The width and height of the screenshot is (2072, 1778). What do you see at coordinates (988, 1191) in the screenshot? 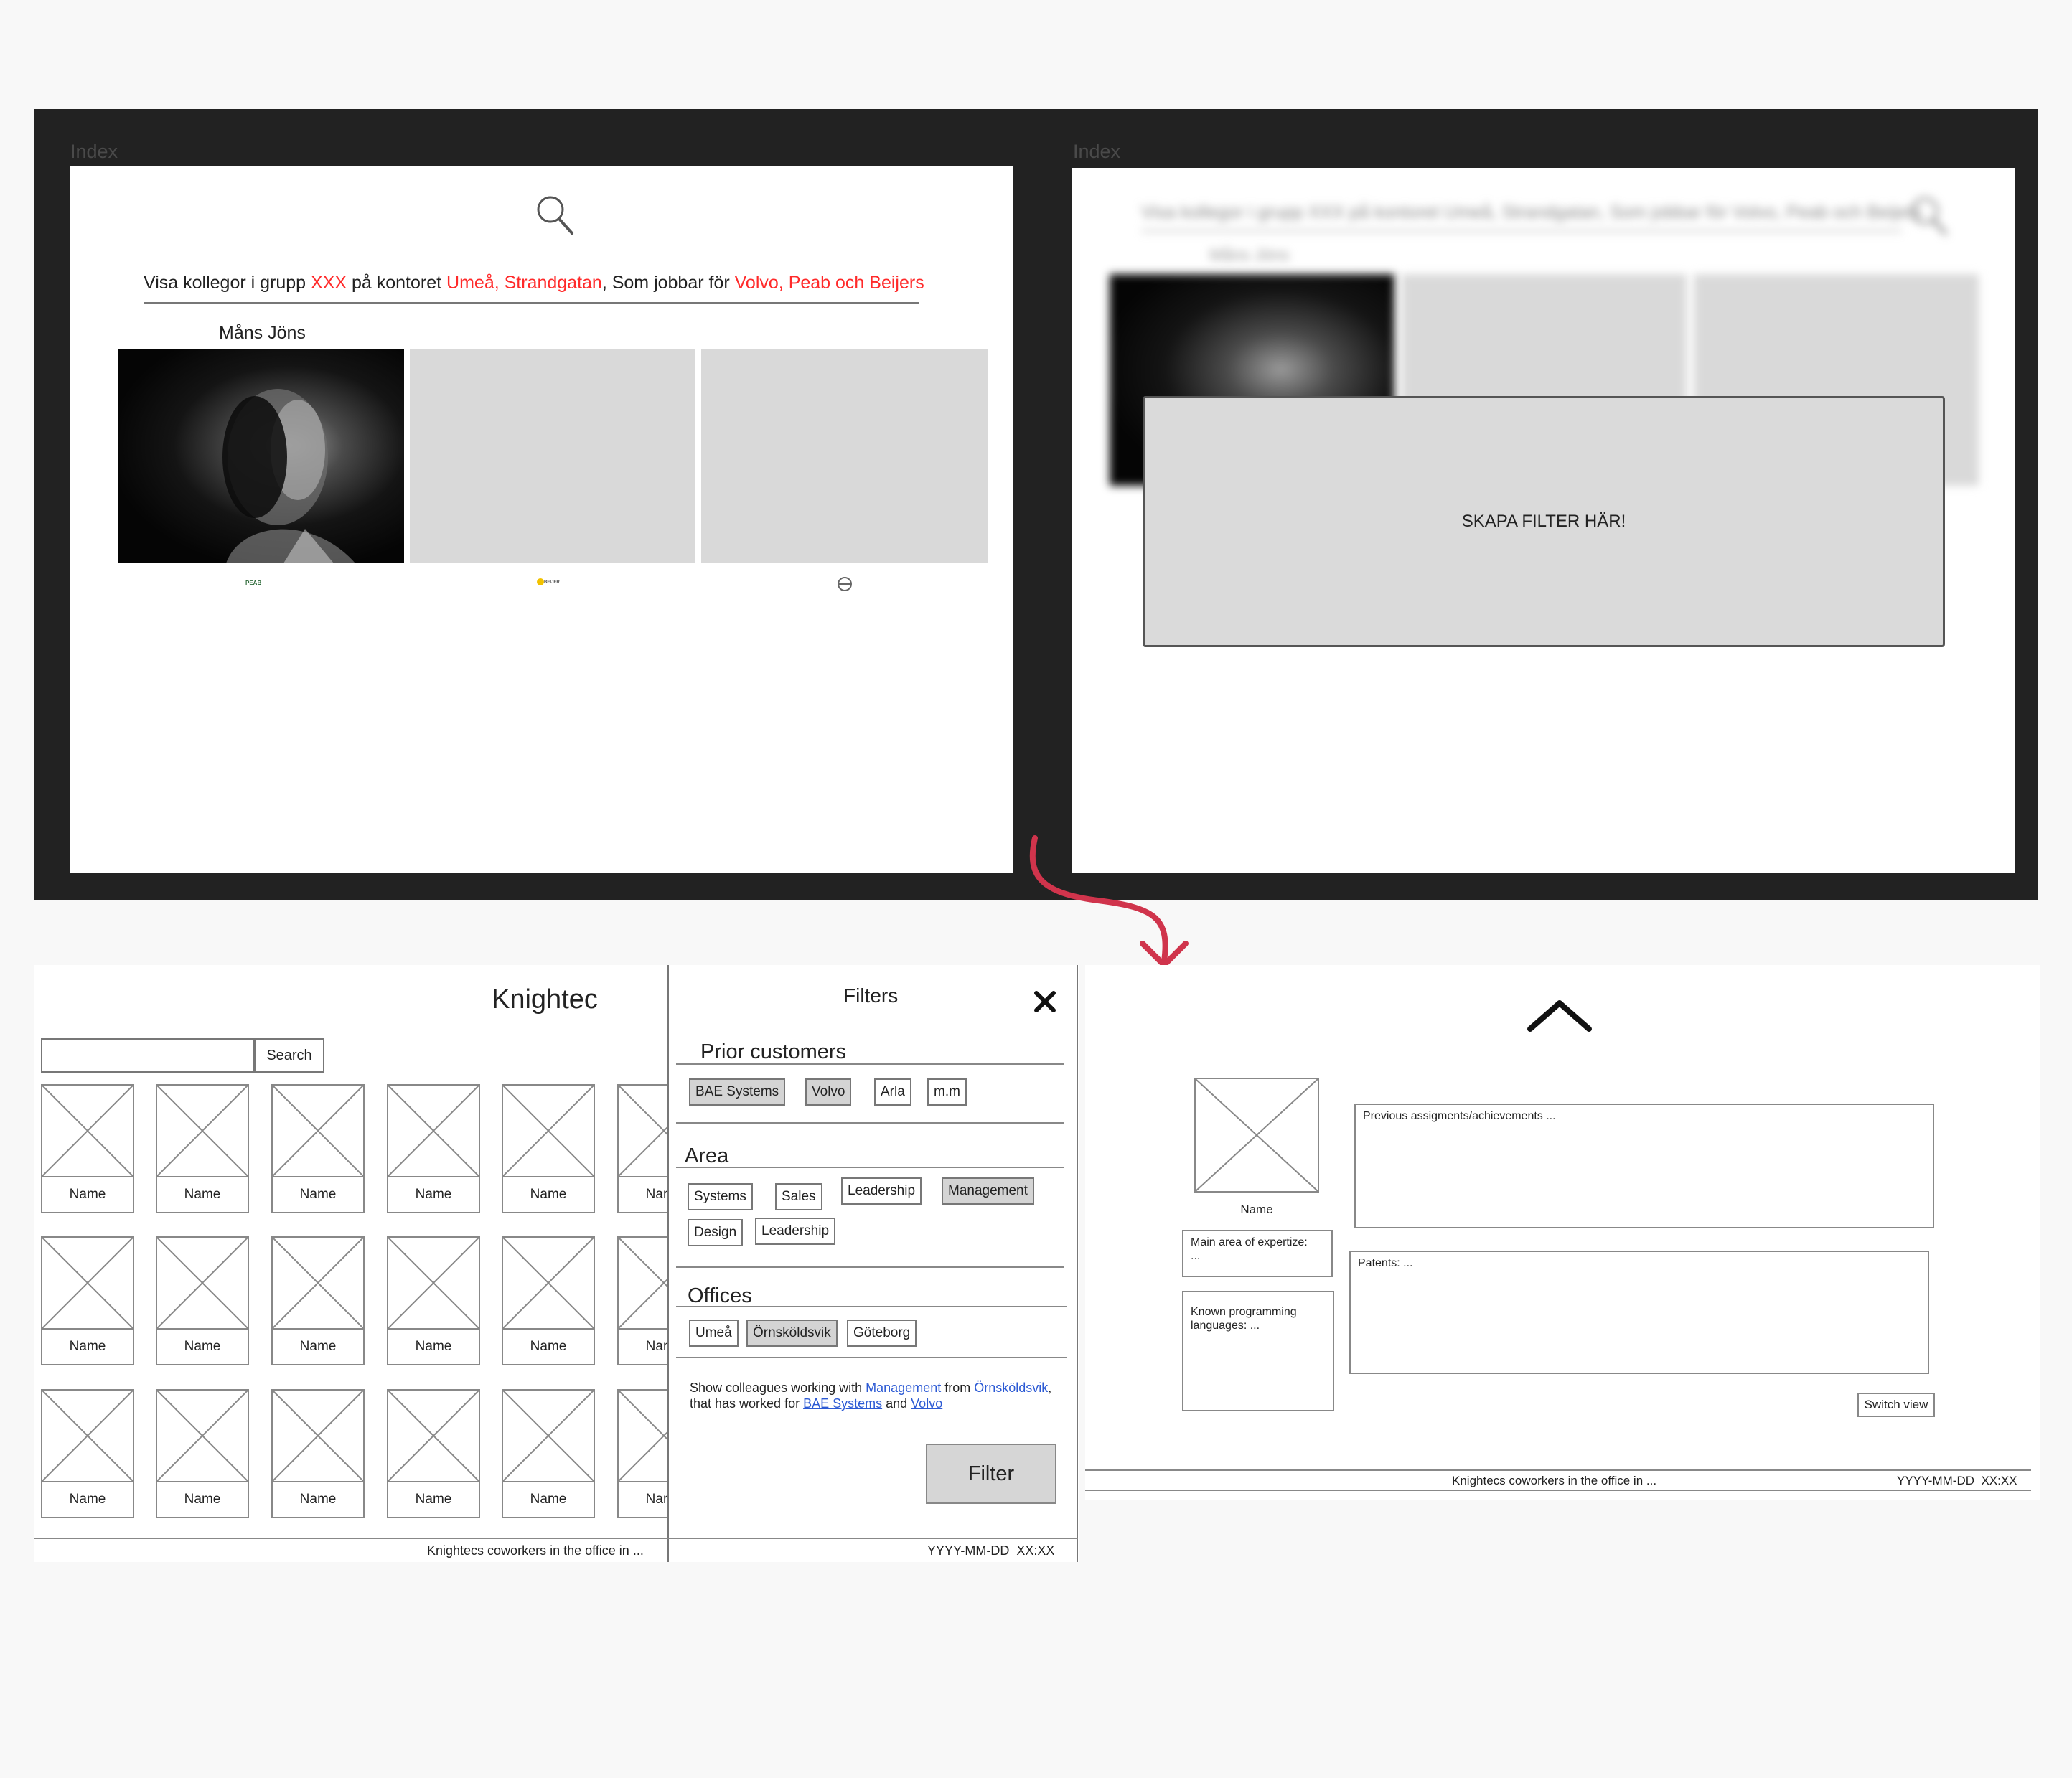
I see `filter-tag: Management` at bounding box center [988, 1191].